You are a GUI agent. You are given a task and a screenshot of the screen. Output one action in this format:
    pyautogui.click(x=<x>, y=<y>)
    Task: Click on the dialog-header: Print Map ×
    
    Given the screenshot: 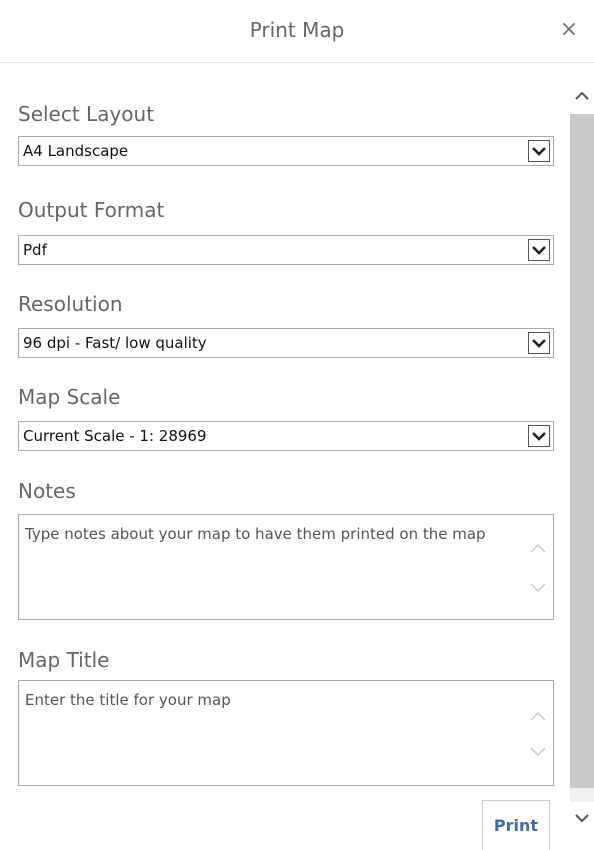 What is the action you would take?
    pyautogui.click(x=297, y=31)
    